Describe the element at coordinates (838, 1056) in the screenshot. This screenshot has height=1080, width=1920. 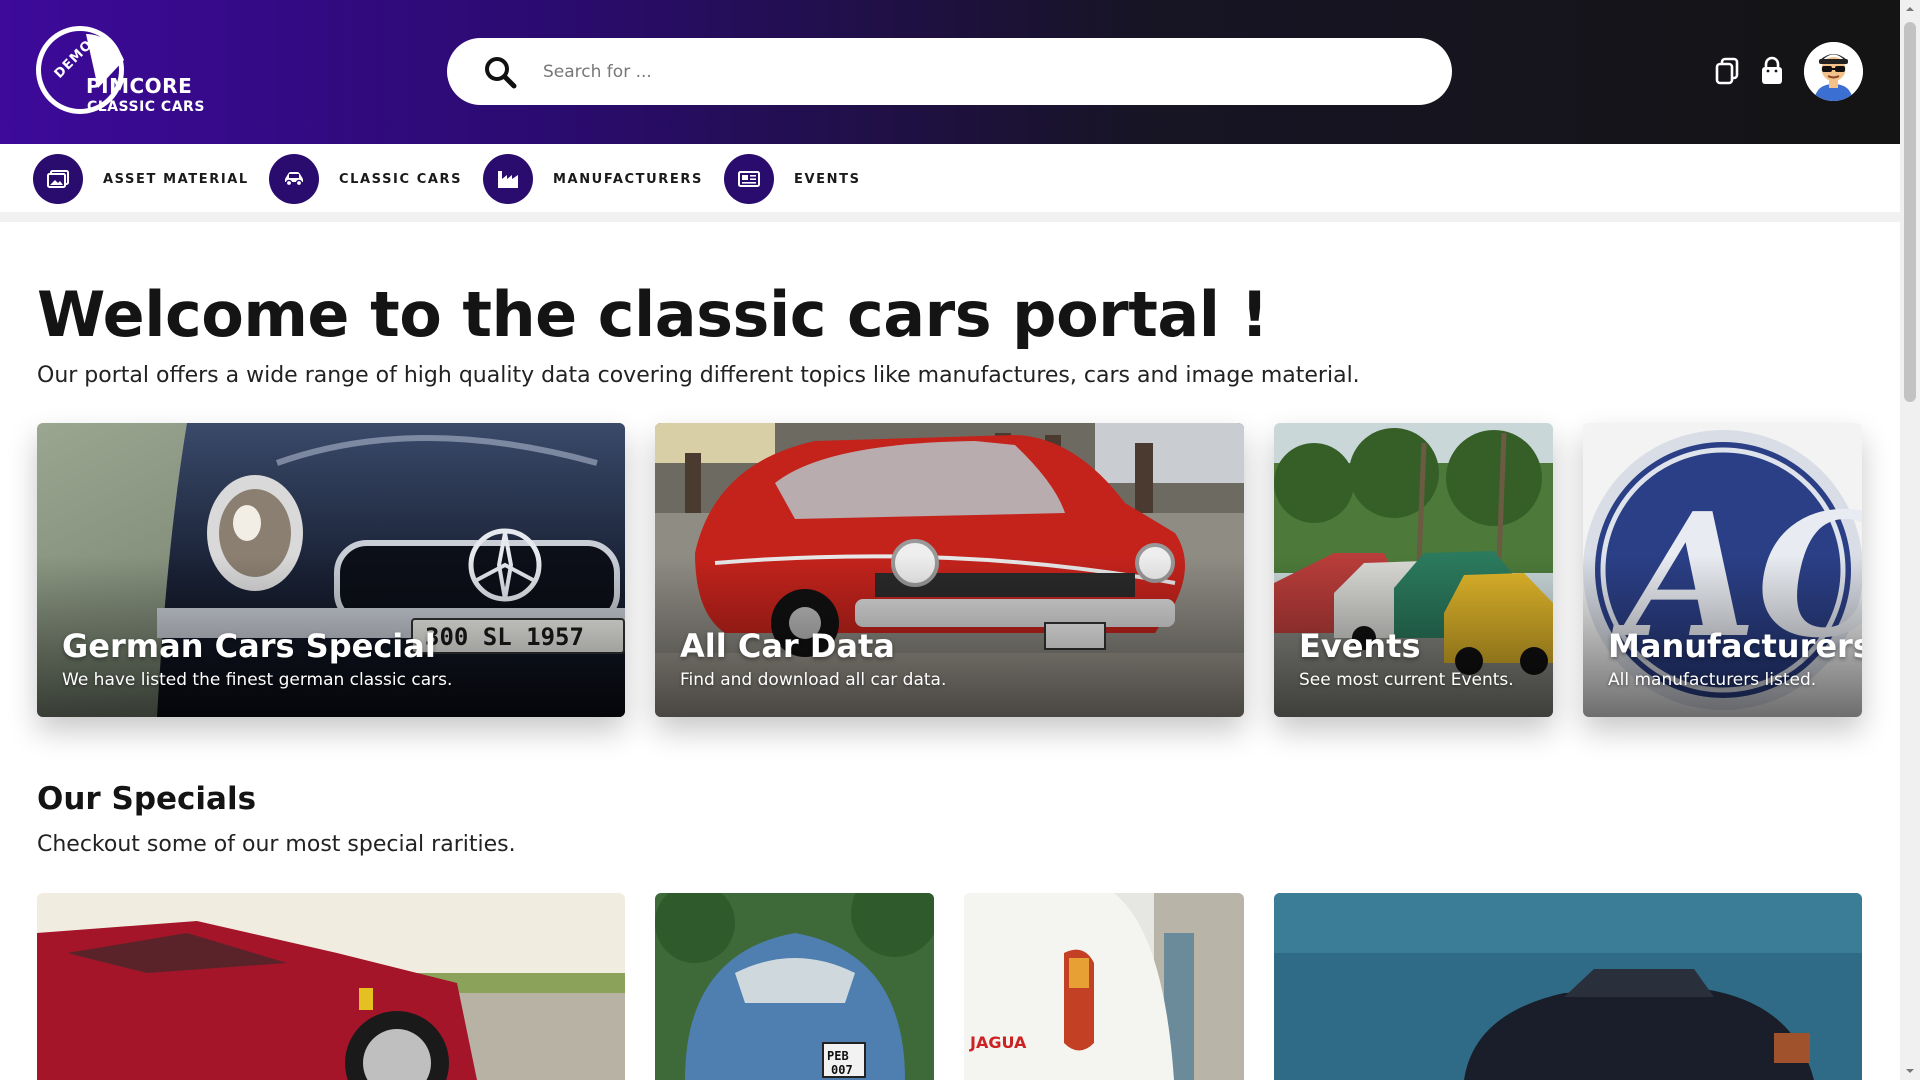
I see `svg-text: PEB` at that location.